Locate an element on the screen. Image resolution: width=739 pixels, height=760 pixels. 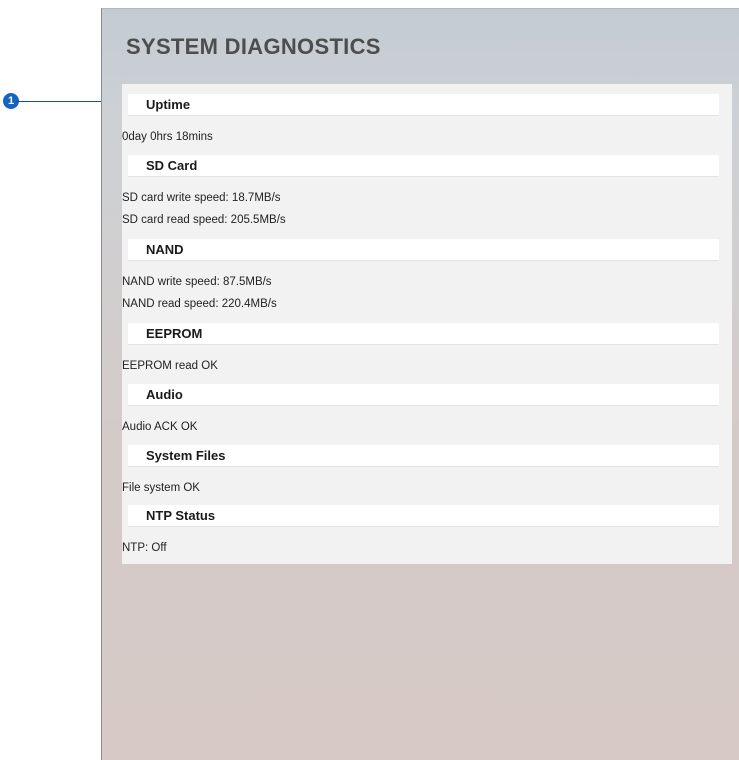
section-header-eeprom: EEPROM is located at coordinates (423, 334).